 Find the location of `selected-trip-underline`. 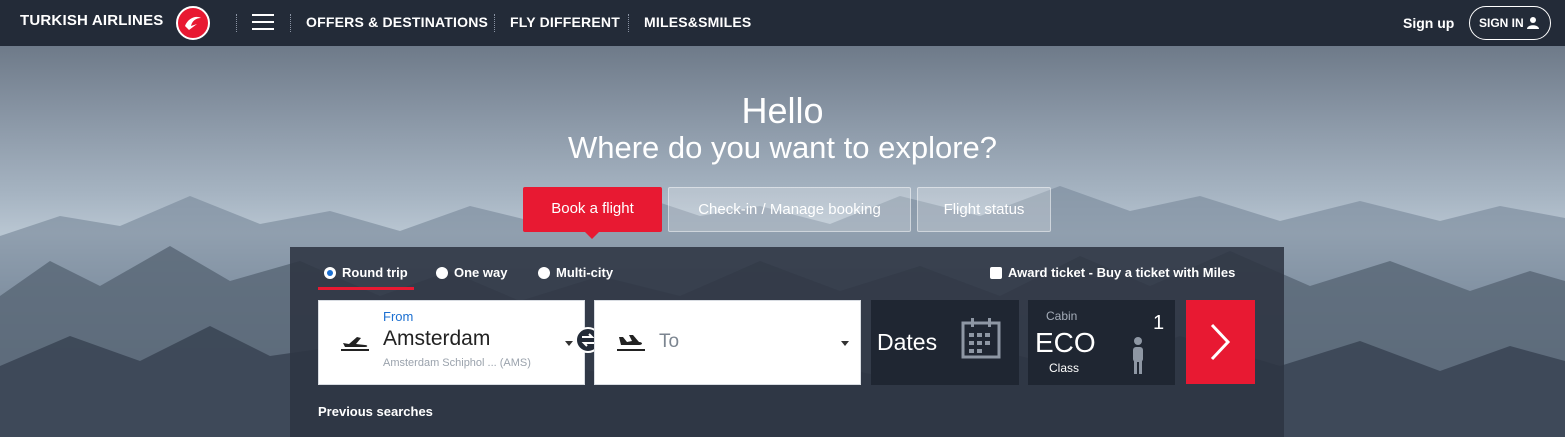

selected-trip-underline is located at coordinates (366, 288).